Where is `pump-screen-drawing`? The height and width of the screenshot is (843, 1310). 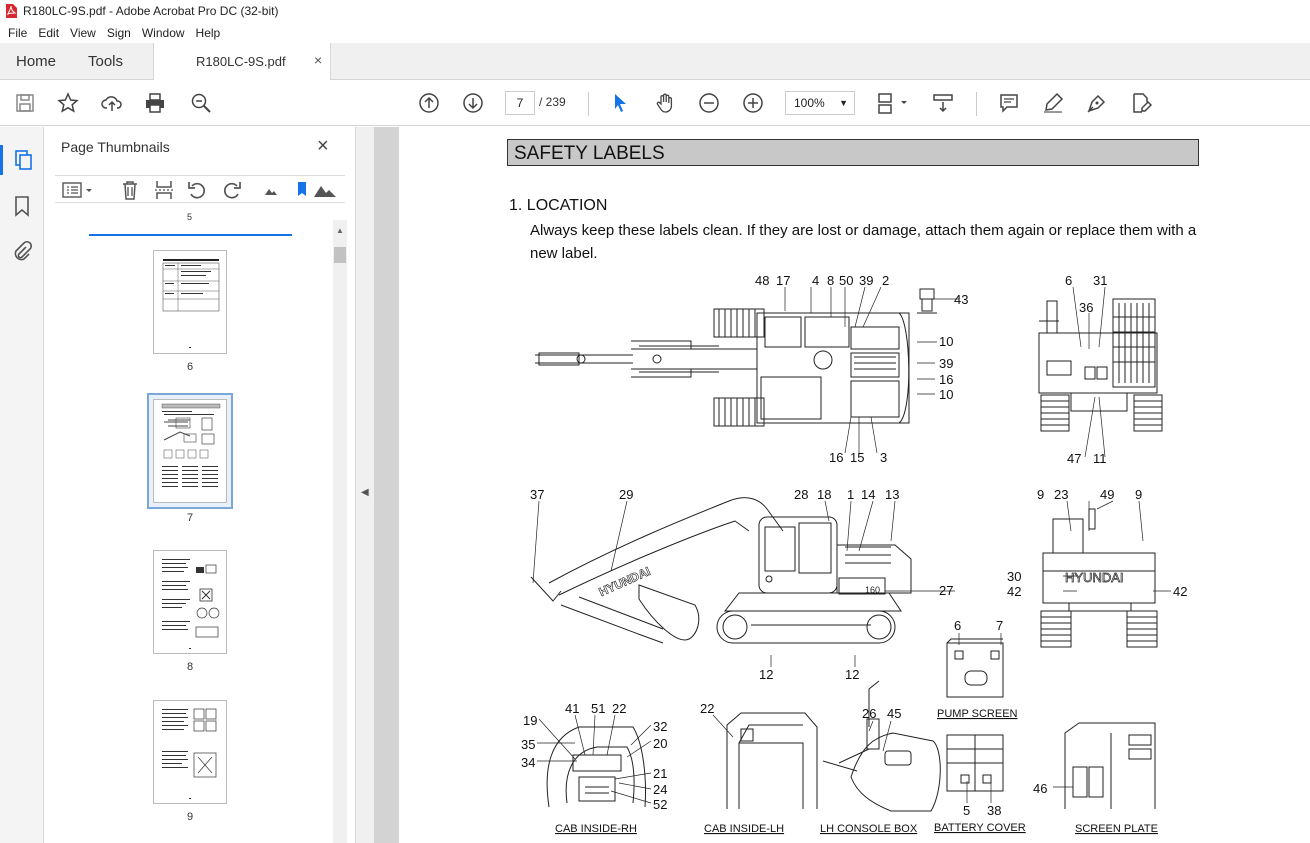 pump-screen-drawing is located at coordinates (975, 668).